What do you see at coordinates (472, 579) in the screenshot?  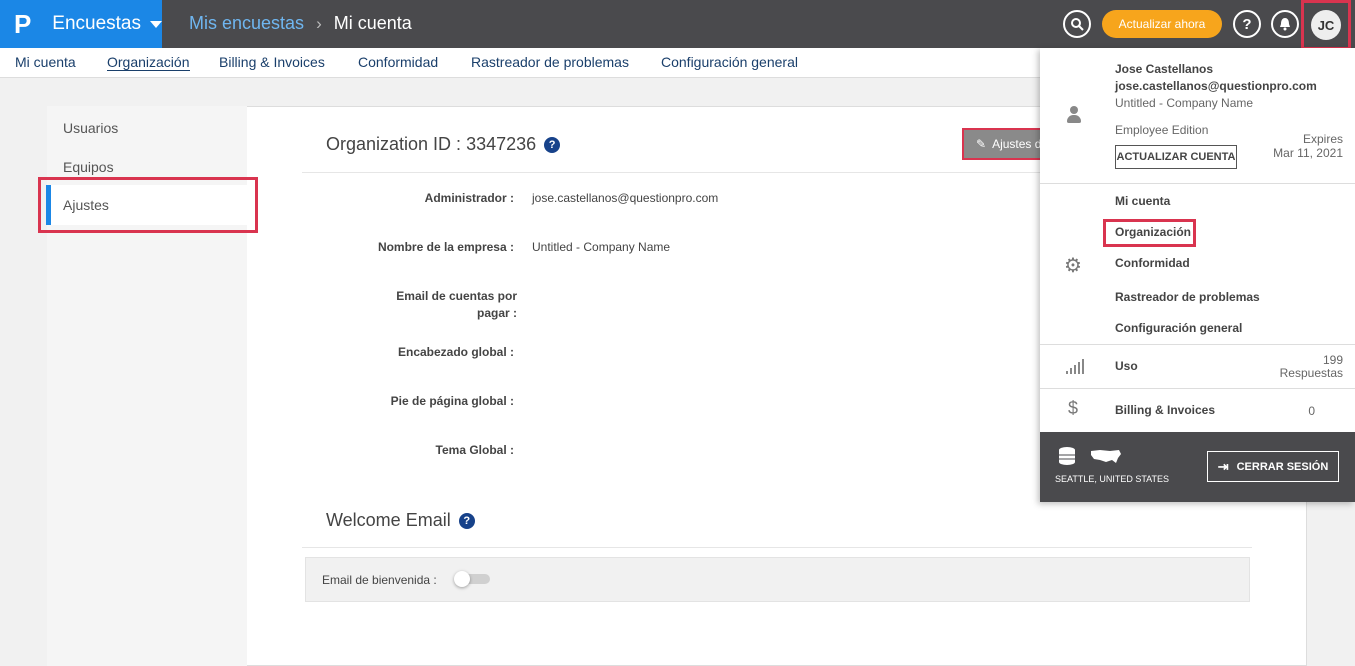 I see `welcome-email-toggle` at bounding box center [472, 579].